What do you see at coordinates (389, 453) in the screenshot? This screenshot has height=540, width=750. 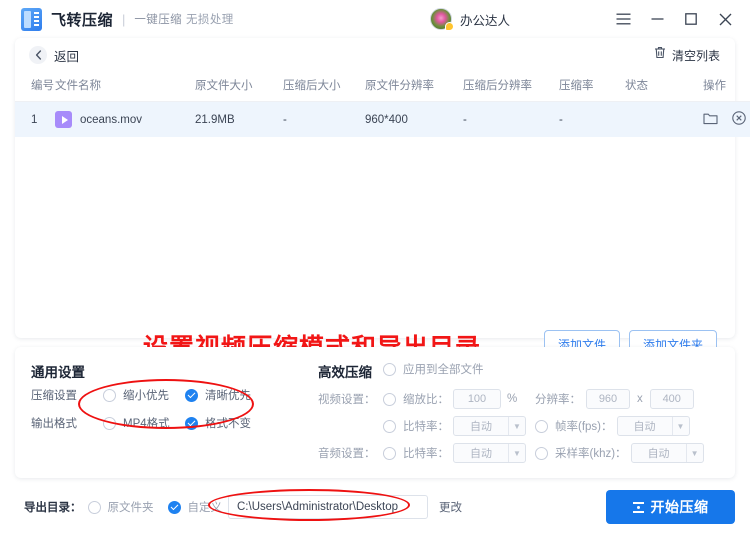 I see `radio-audio-bitrate` at bounding box center [389, 453].